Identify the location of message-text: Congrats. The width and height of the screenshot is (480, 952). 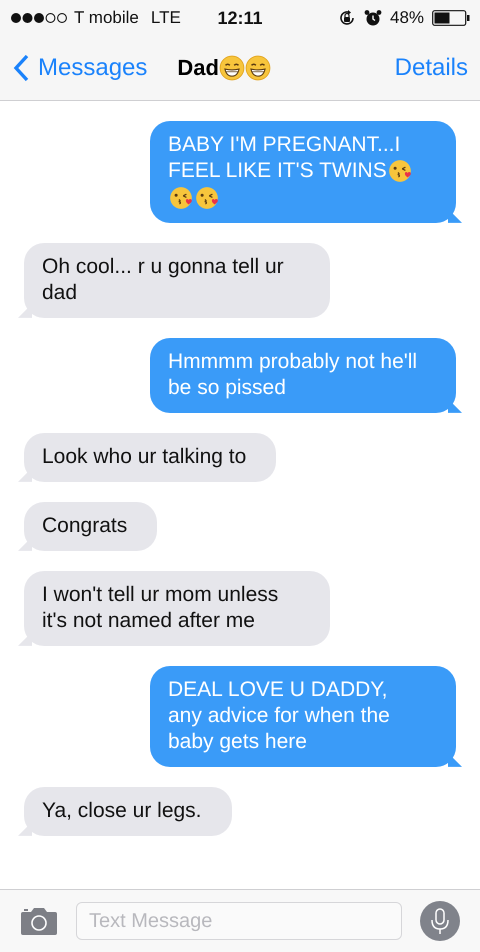
(85, 525).